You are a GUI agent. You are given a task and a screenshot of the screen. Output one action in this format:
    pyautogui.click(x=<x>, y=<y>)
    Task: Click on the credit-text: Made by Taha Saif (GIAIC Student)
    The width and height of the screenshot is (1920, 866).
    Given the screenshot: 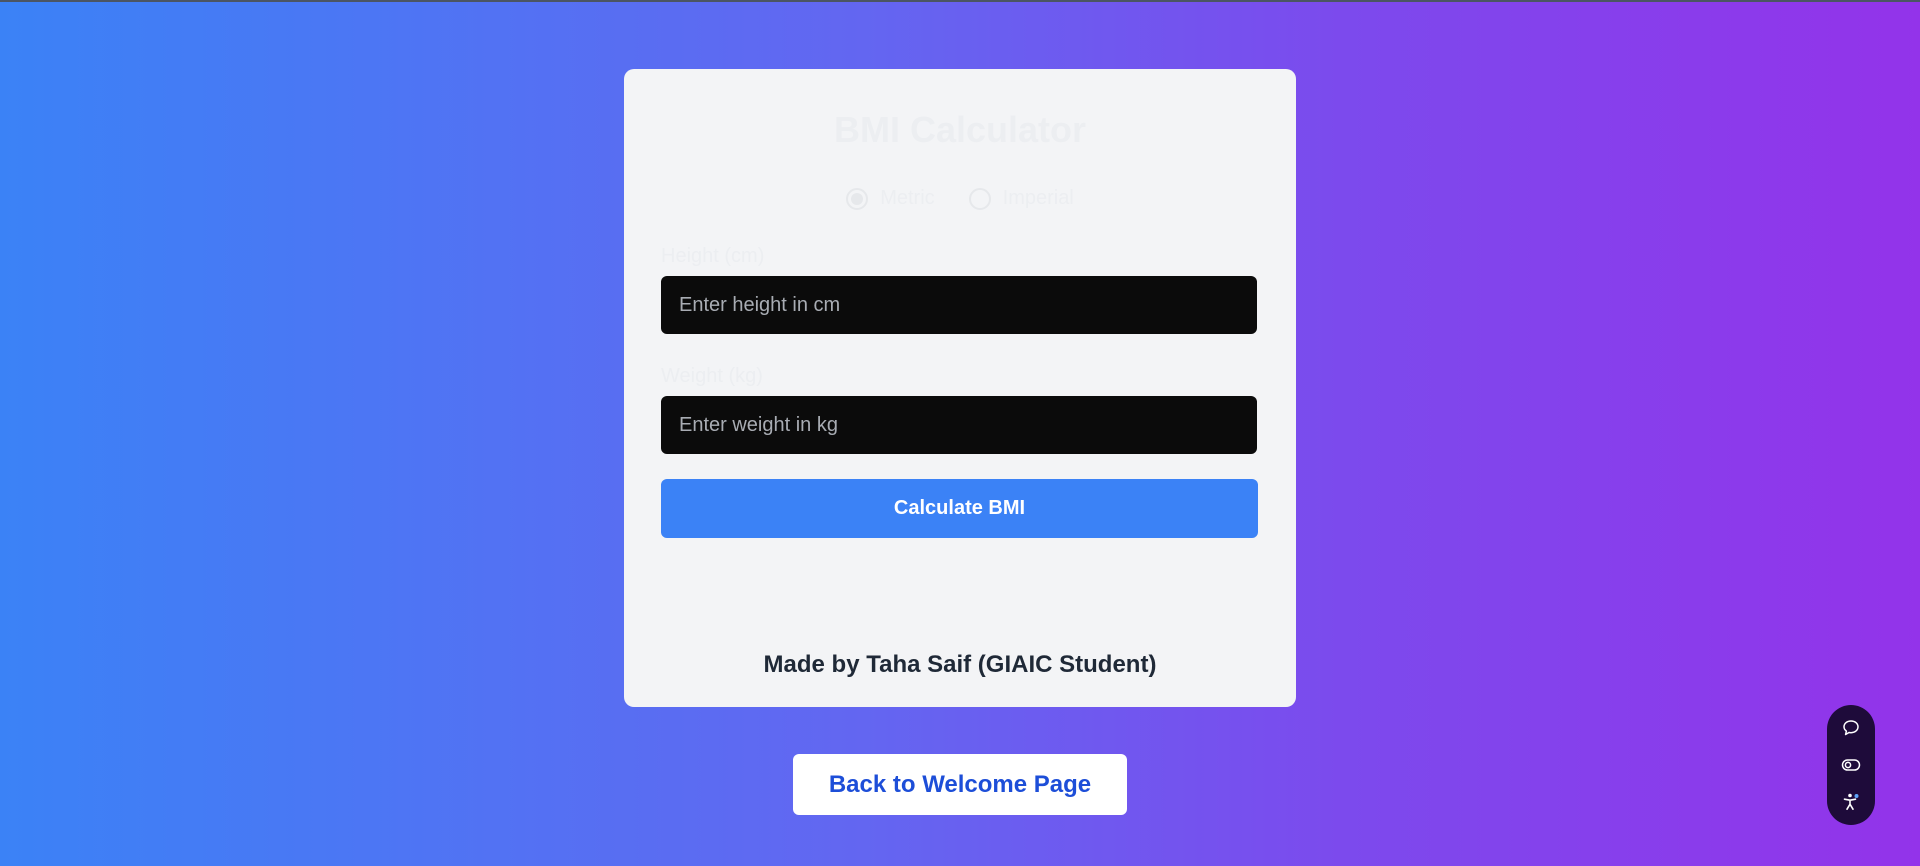 What is the action you would take?
    pyautogui.click(x=960, y=664)
    